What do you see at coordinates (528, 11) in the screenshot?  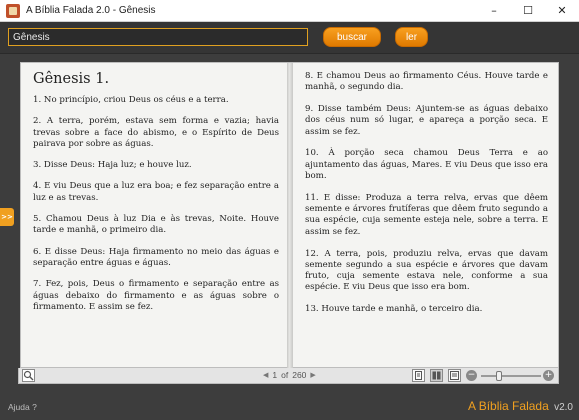 I see `maximize-button: ☐` at bounding box center [528, 11].